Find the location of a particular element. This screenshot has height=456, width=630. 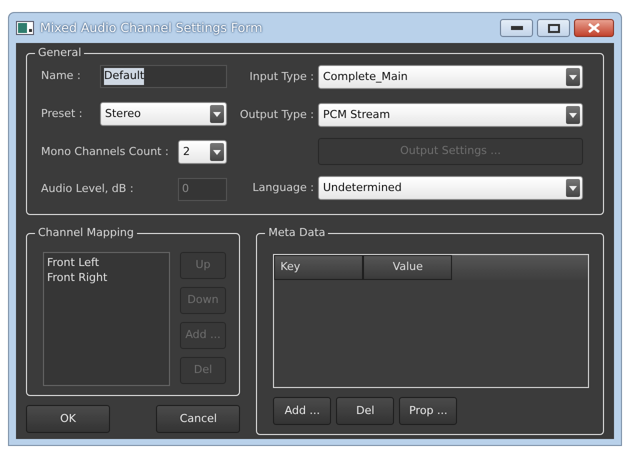

field-label: Name : is located at coordinates (61, 76).